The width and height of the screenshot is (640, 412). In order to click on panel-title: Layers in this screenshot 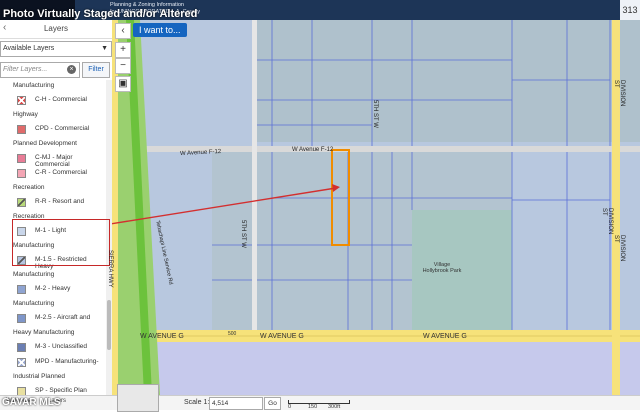, I will do `click(56, 29)`.